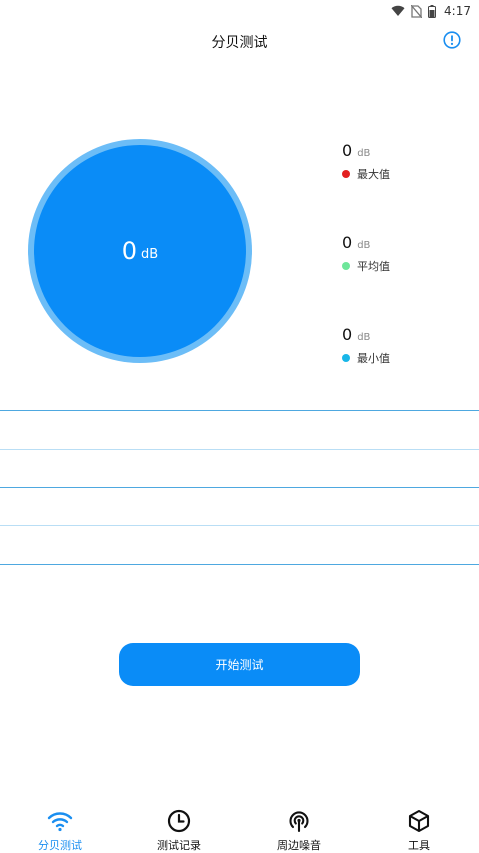 This screenshot has height=853, width=479. I want to click on gauge-value: 0, so click(129, 251).